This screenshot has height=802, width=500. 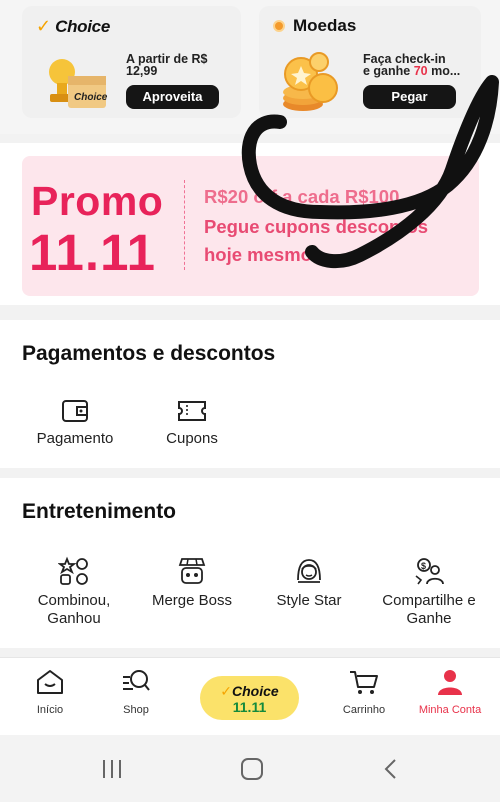 What do you see at coordinates (302, 196) in the screenshot?
I see `promo-offer-line: R$20 off a cada R$100` at bounding box center [302, 196].